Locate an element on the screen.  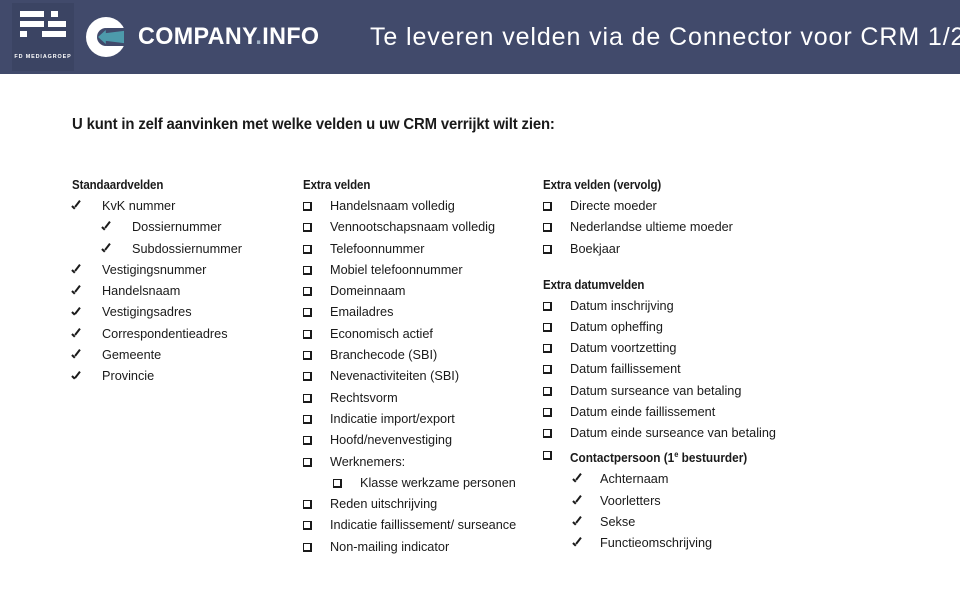
list-item: Branchecode (SBI) is located at coordinates (420, 355).